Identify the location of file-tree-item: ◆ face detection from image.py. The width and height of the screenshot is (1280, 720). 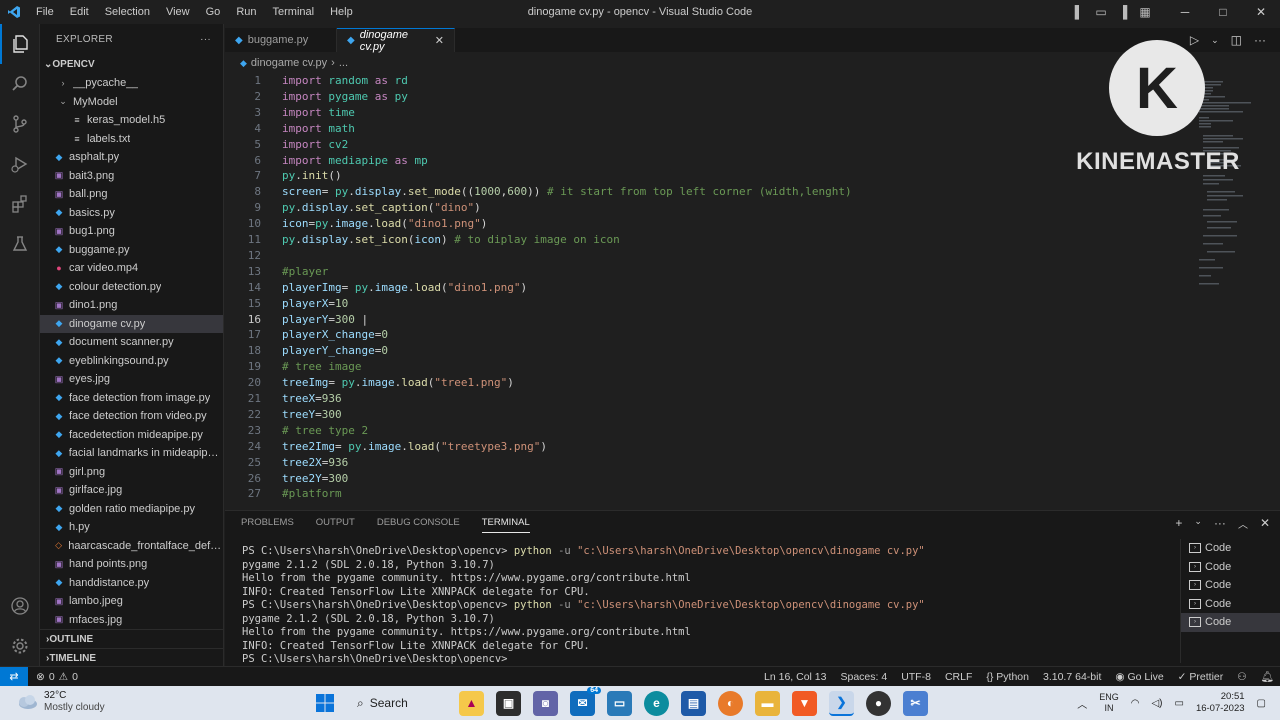
(131, 398).